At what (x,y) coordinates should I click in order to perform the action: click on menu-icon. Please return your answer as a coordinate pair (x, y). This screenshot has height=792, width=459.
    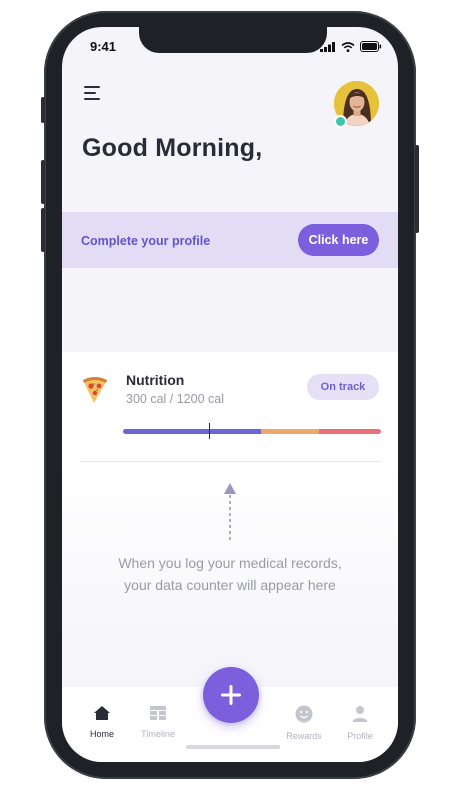
    Looking at the image, I should click on (93, 93).